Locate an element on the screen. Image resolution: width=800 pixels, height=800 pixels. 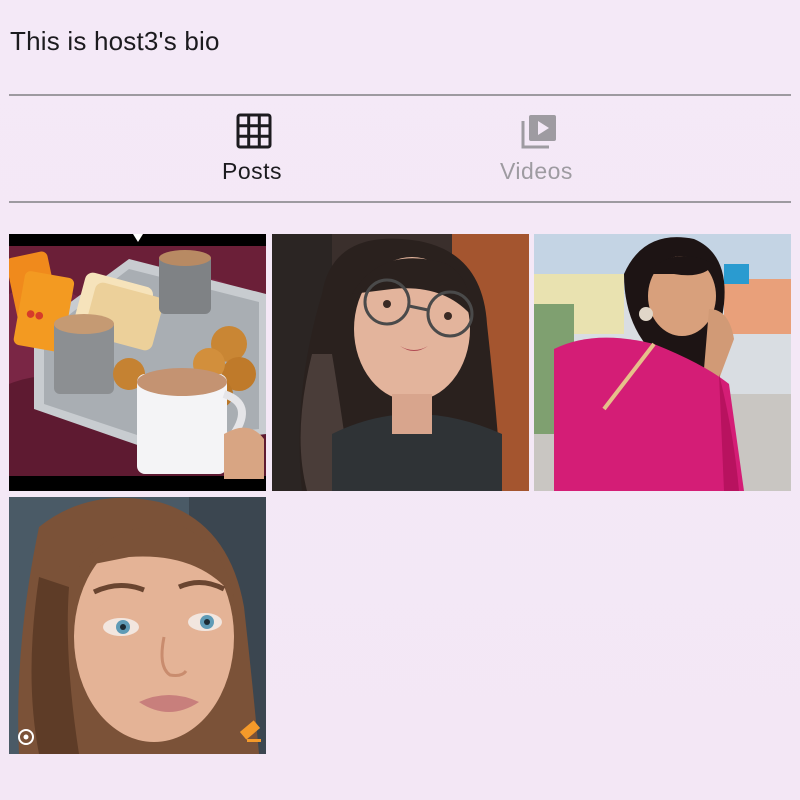
girl-with-glasses-photo is located at coordinates (400, 362).